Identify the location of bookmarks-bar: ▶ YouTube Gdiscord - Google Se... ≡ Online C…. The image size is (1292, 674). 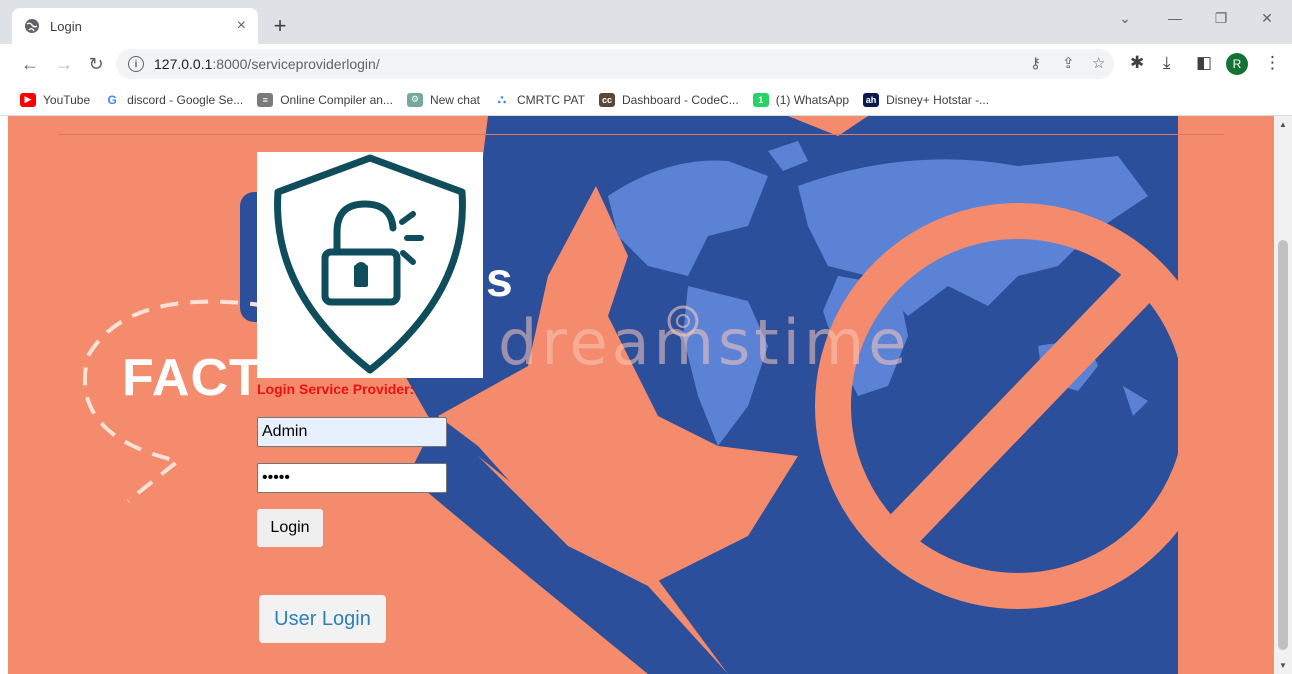
(646, 100).